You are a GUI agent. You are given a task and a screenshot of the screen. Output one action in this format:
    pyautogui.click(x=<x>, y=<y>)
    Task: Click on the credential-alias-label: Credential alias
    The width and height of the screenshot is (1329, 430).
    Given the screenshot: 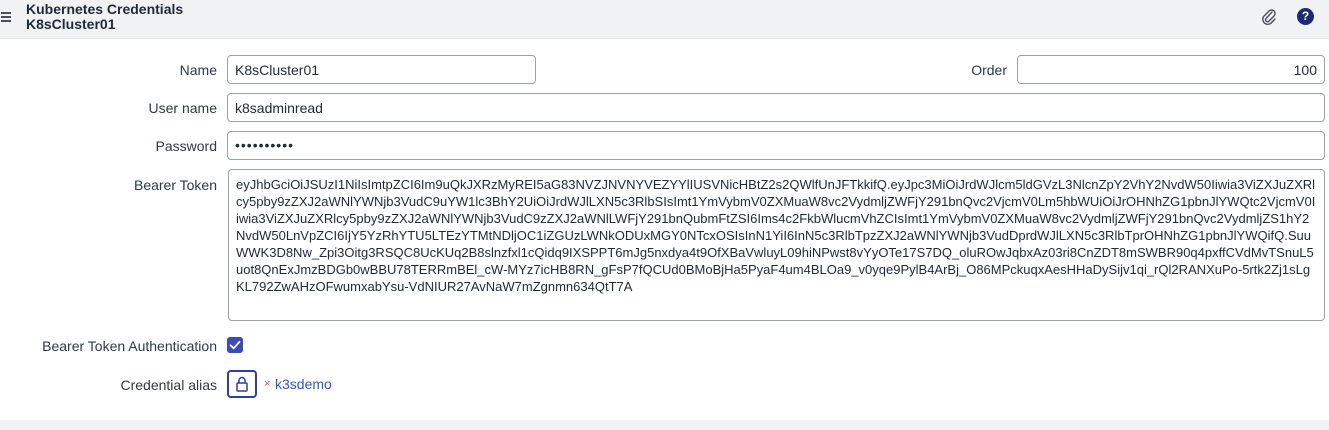 What is the action you would take?
    pyautogui.click(x=169, y=385)
    